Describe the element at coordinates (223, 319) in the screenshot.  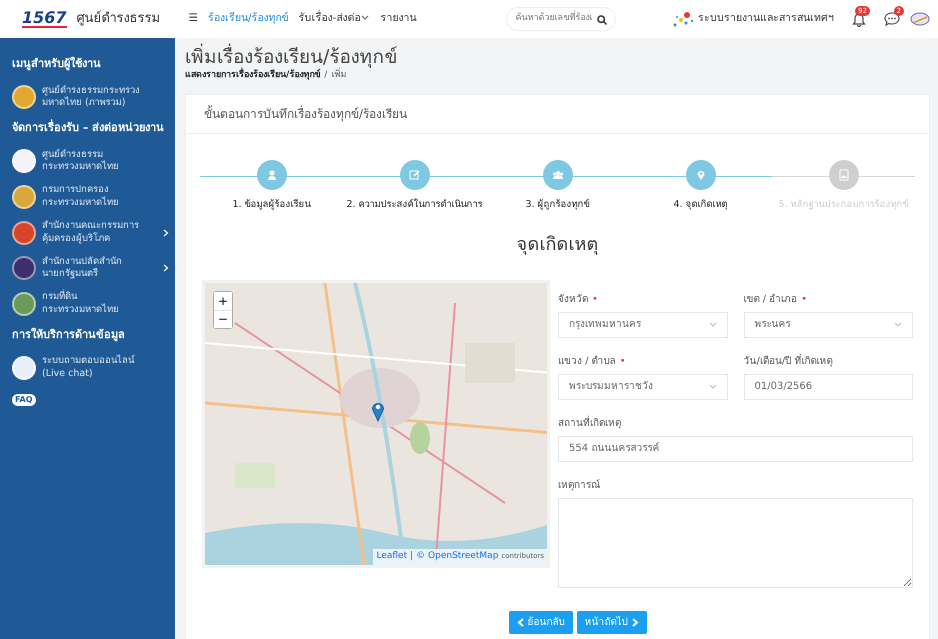
I see `zoom-out-button: −` at that location.